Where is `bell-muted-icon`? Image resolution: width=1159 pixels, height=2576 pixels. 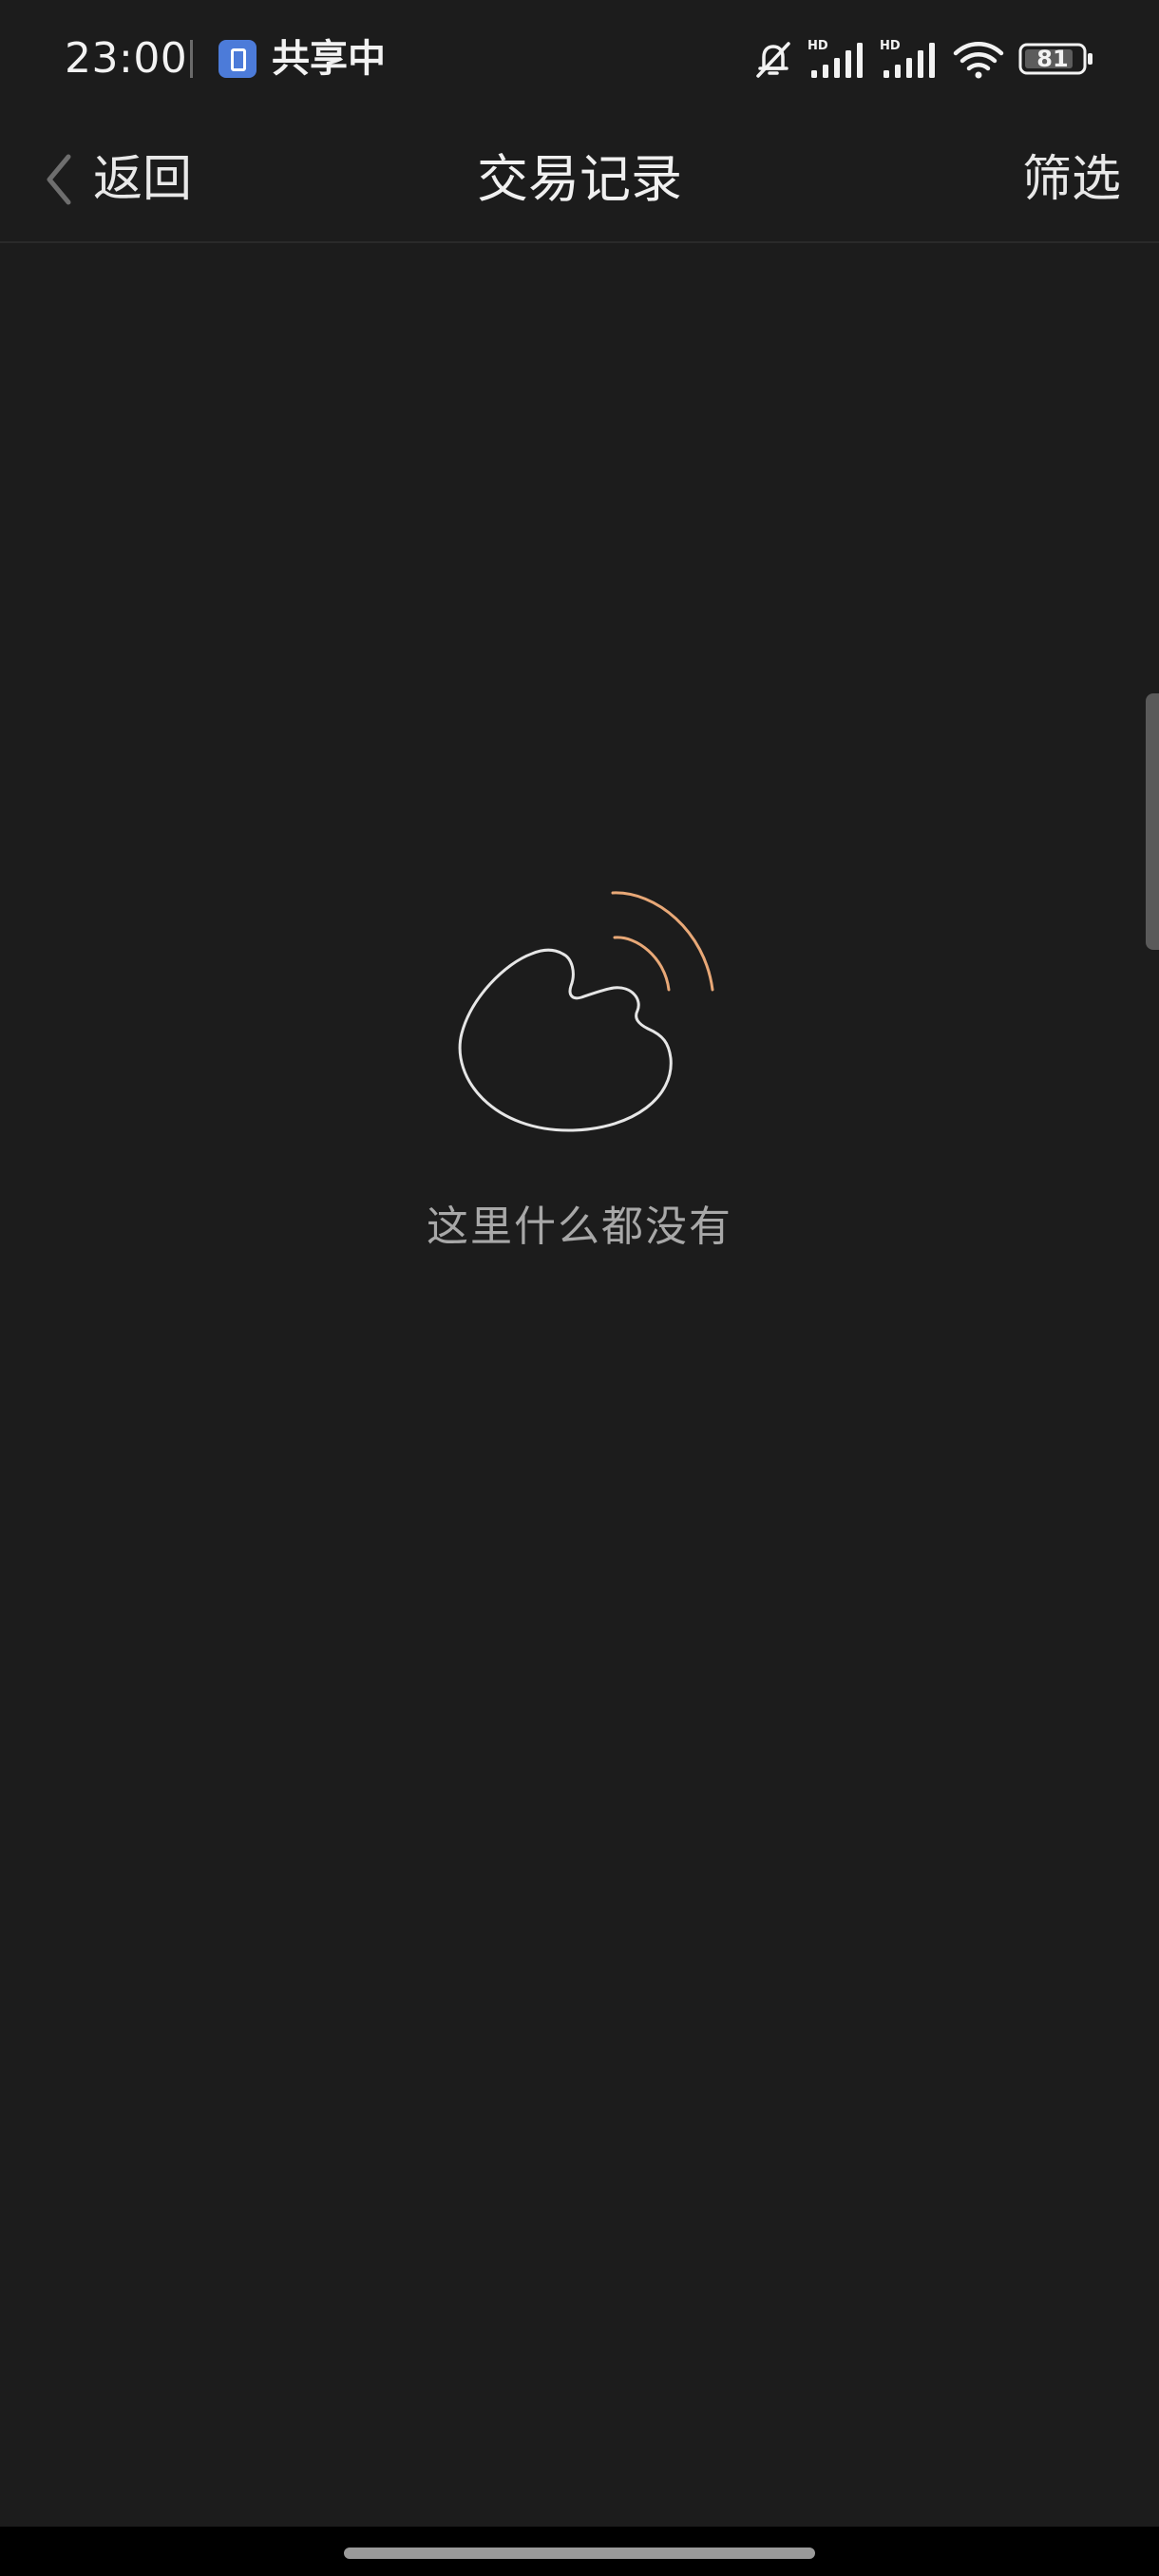
bell-muted-icon is located at coordinates (773, 59).